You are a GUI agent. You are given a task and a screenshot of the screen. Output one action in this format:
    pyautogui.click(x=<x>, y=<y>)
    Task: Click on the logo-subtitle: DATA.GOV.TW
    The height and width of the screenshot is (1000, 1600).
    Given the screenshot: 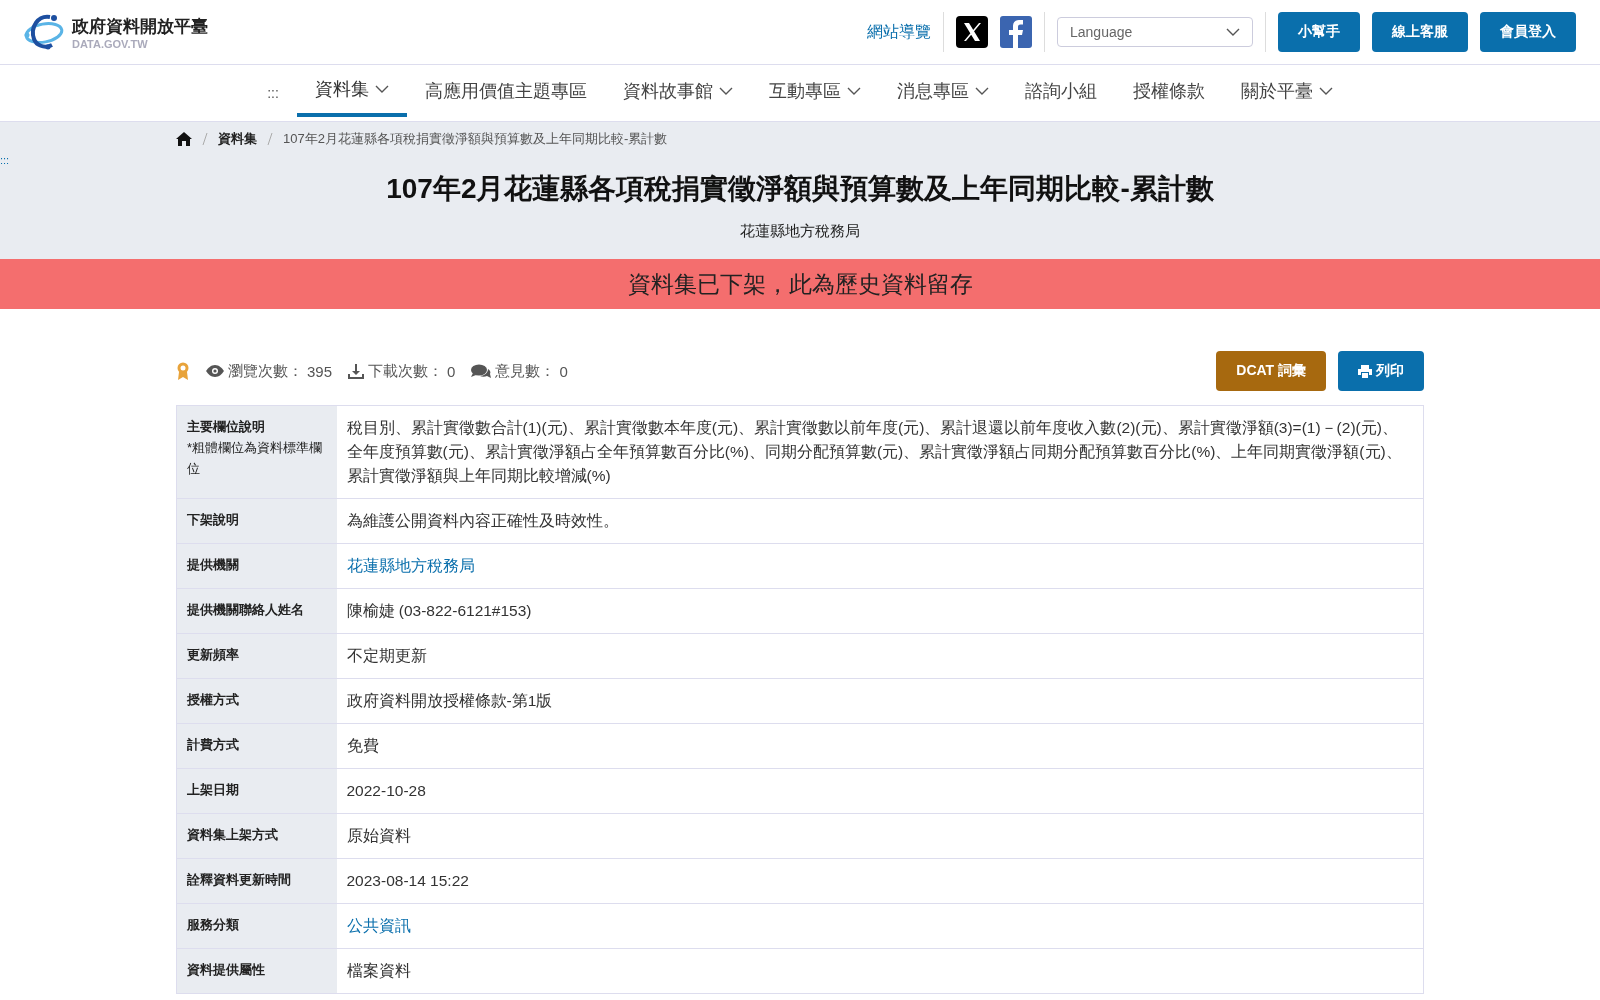 What is the action you would take?
    pyautogui.click(x=110, y=43)
    